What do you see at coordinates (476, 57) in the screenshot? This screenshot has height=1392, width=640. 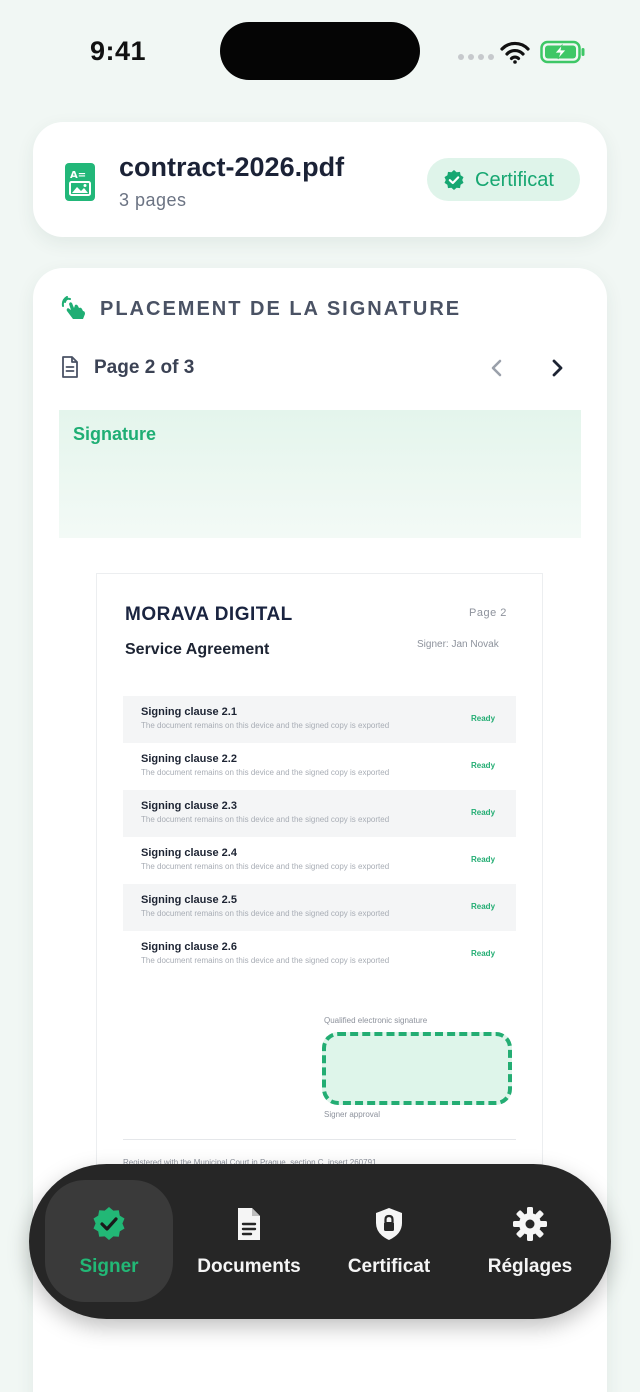 I see `cellular-signal-icon` at bounding box center [476, 57].